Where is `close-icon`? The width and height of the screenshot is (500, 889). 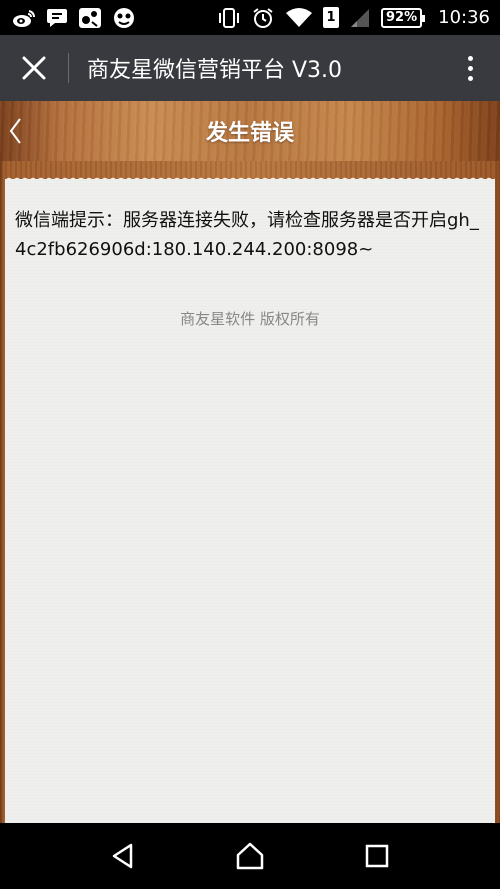
close-icon is located at coordinates (34, 68).